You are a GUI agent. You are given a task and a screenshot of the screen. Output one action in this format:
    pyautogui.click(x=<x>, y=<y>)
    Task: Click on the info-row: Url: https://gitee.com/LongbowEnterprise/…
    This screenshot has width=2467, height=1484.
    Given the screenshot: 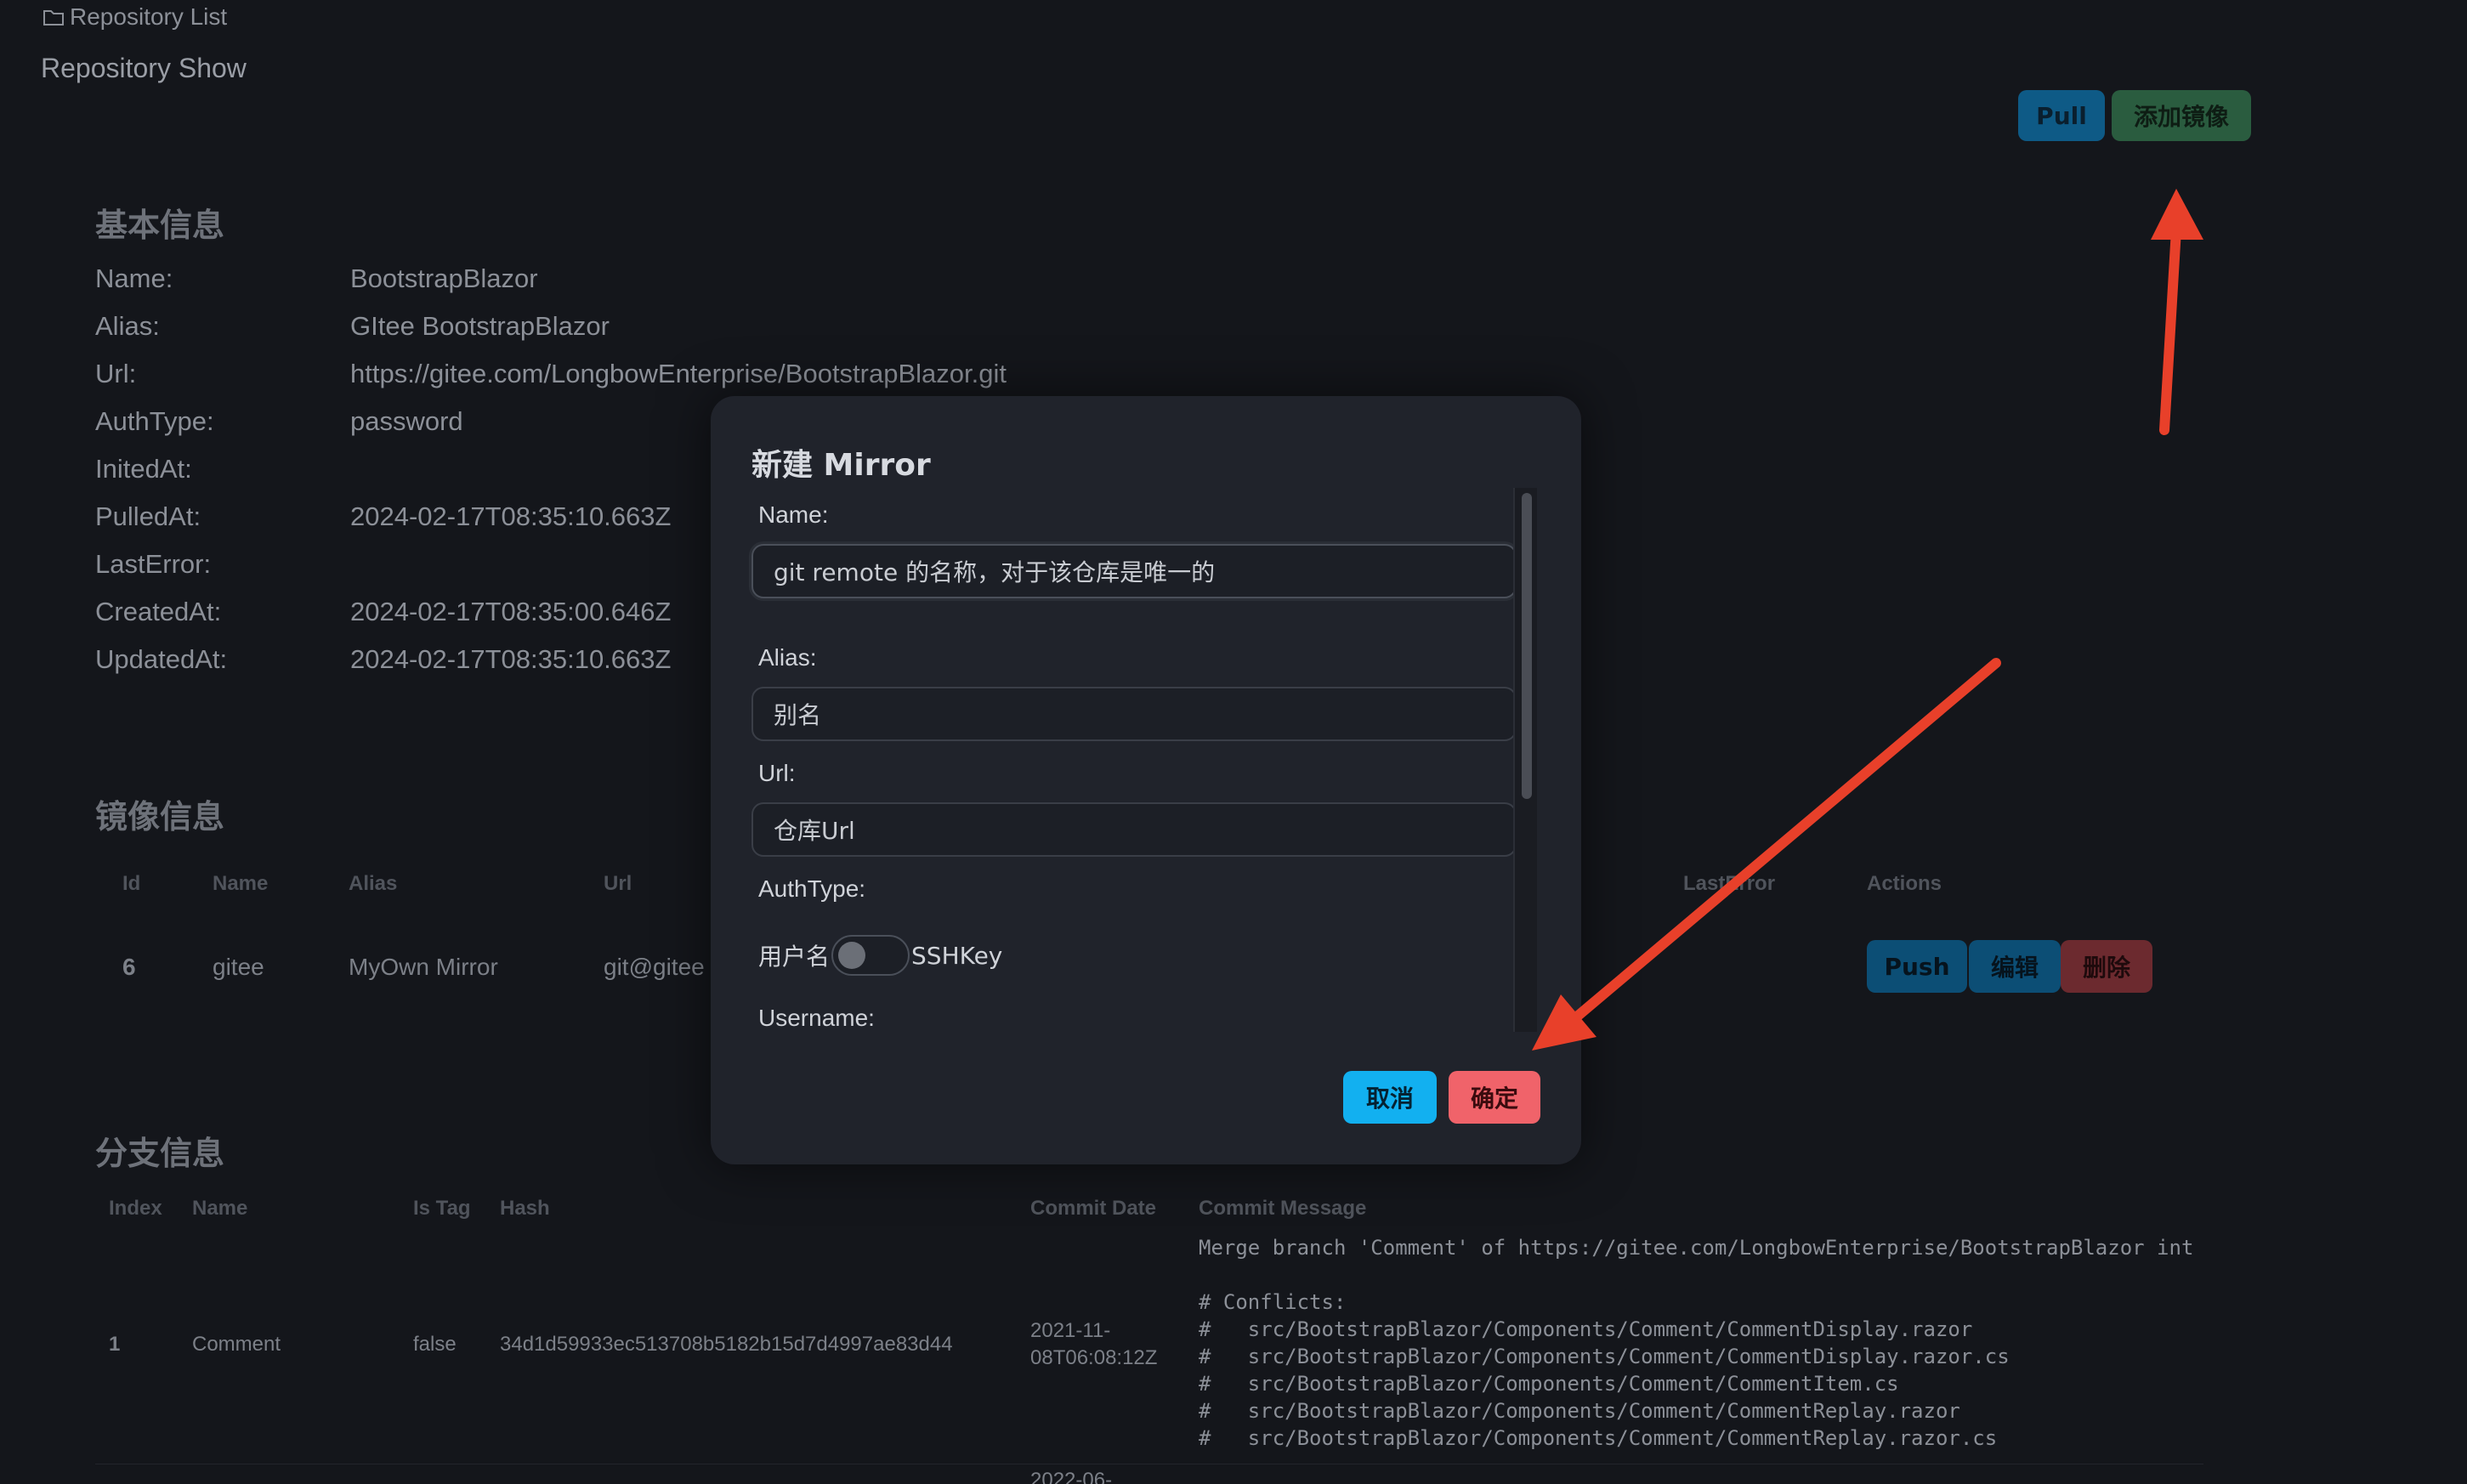 What is the action you would take?
    pyautogui.click(x=551, y=374)
    